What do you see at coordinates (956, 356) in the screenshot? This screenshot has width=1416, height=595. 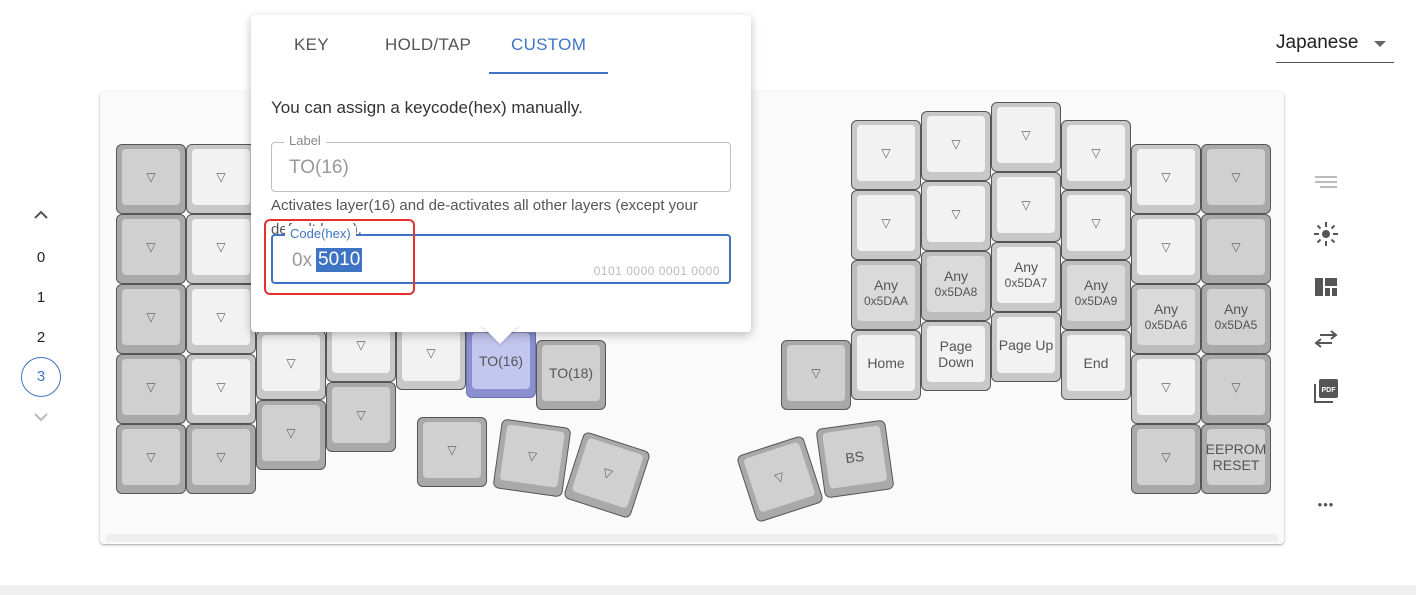 I see `key-page-down: Page Down` at bounding box center [956, 356].